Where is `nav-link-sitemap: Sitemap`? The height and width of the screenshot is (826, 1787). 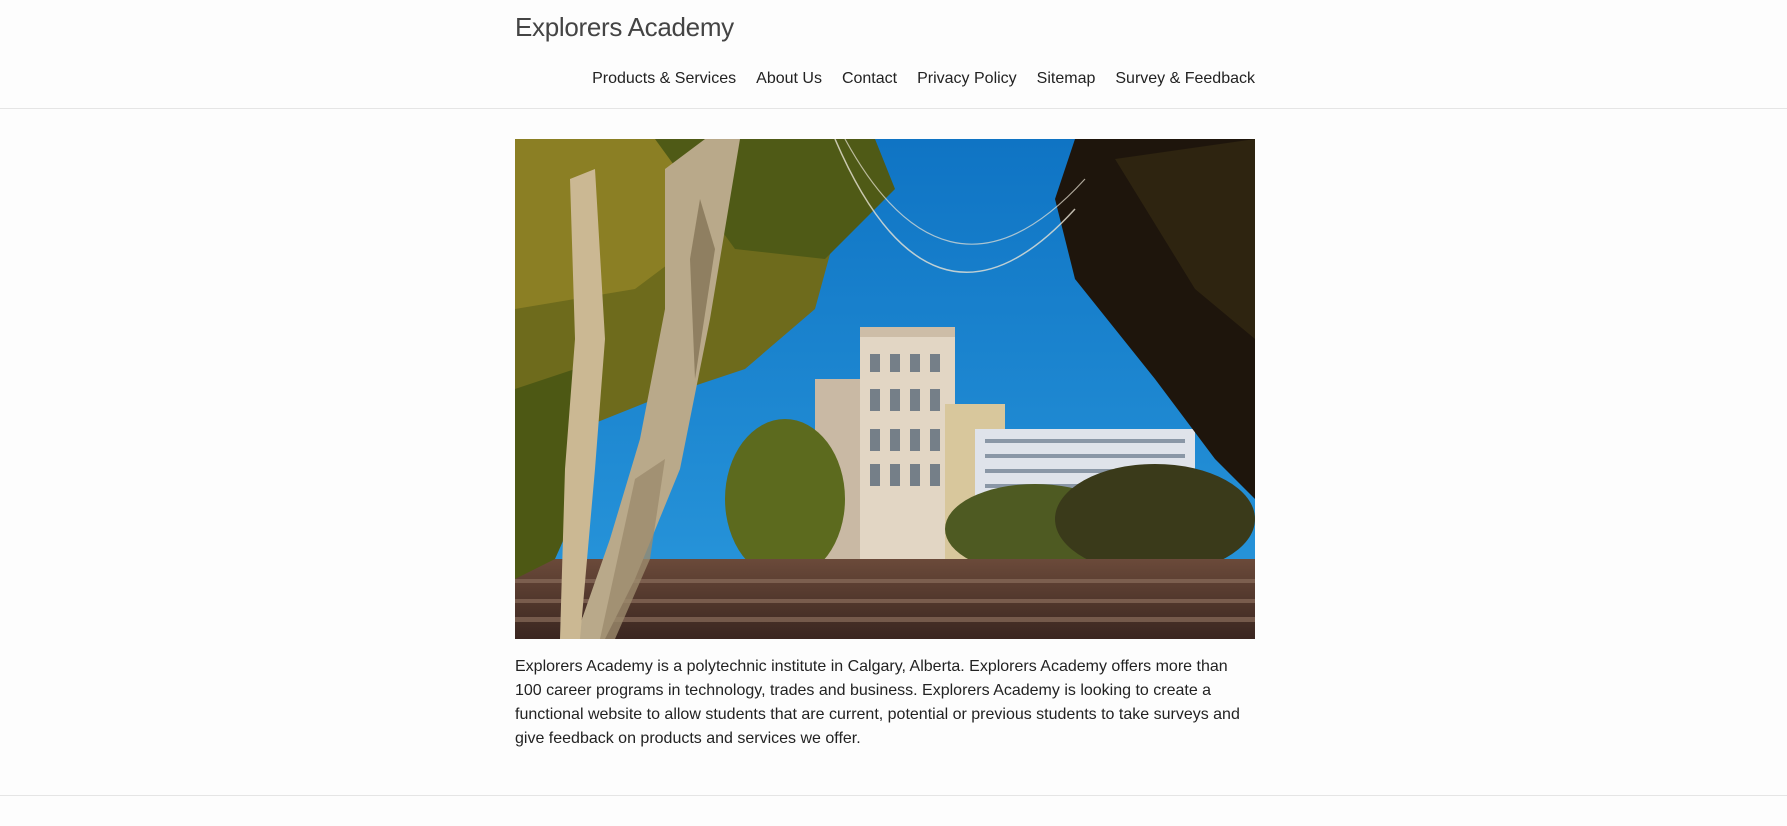
nav-link-sitemap: Sitemap is located at coordinates (1066, 78).